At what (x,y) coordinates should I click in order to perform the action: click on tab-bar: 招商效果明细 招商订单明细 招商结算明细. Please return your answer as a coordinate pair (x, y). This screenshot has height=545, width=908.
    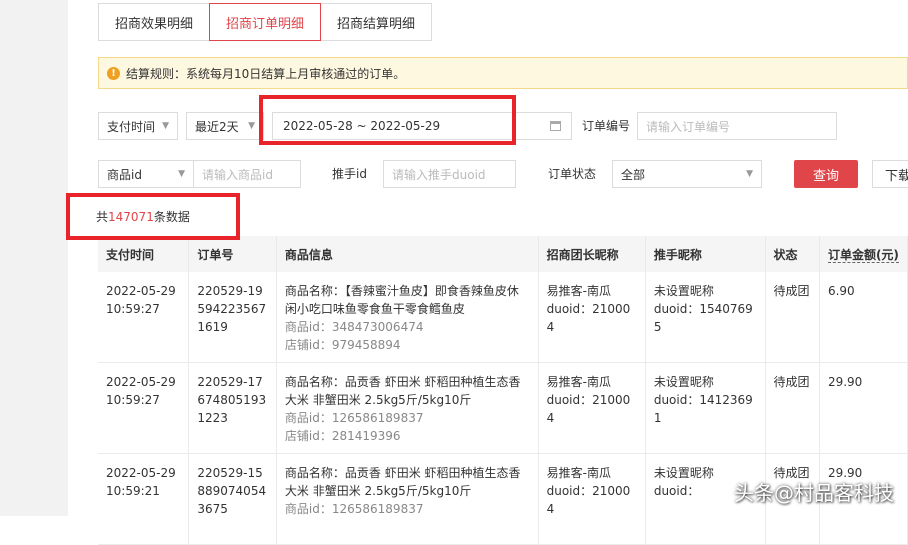
    Looking at the image, I should click on (265, 22).